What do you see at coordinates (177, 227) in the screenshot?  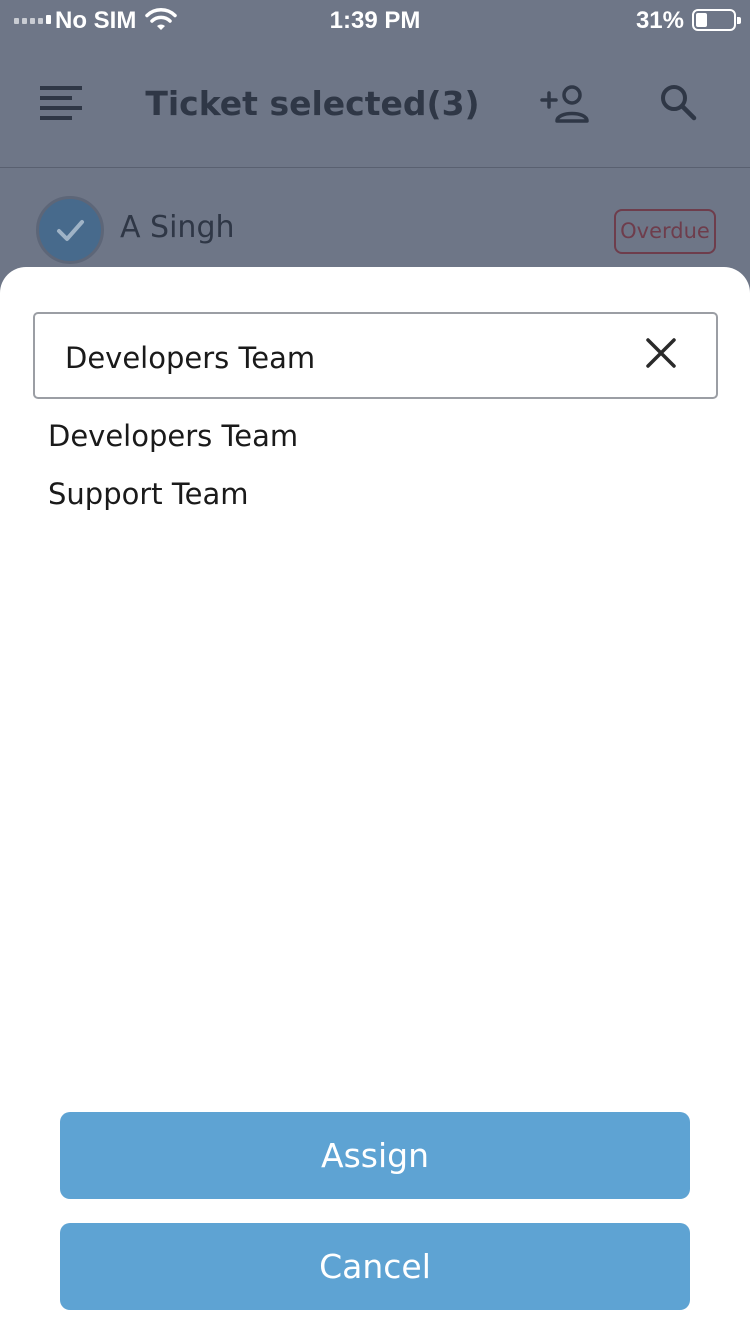 I see `ticket-assignee-name: A Singh` at bounding box center [177, 227].